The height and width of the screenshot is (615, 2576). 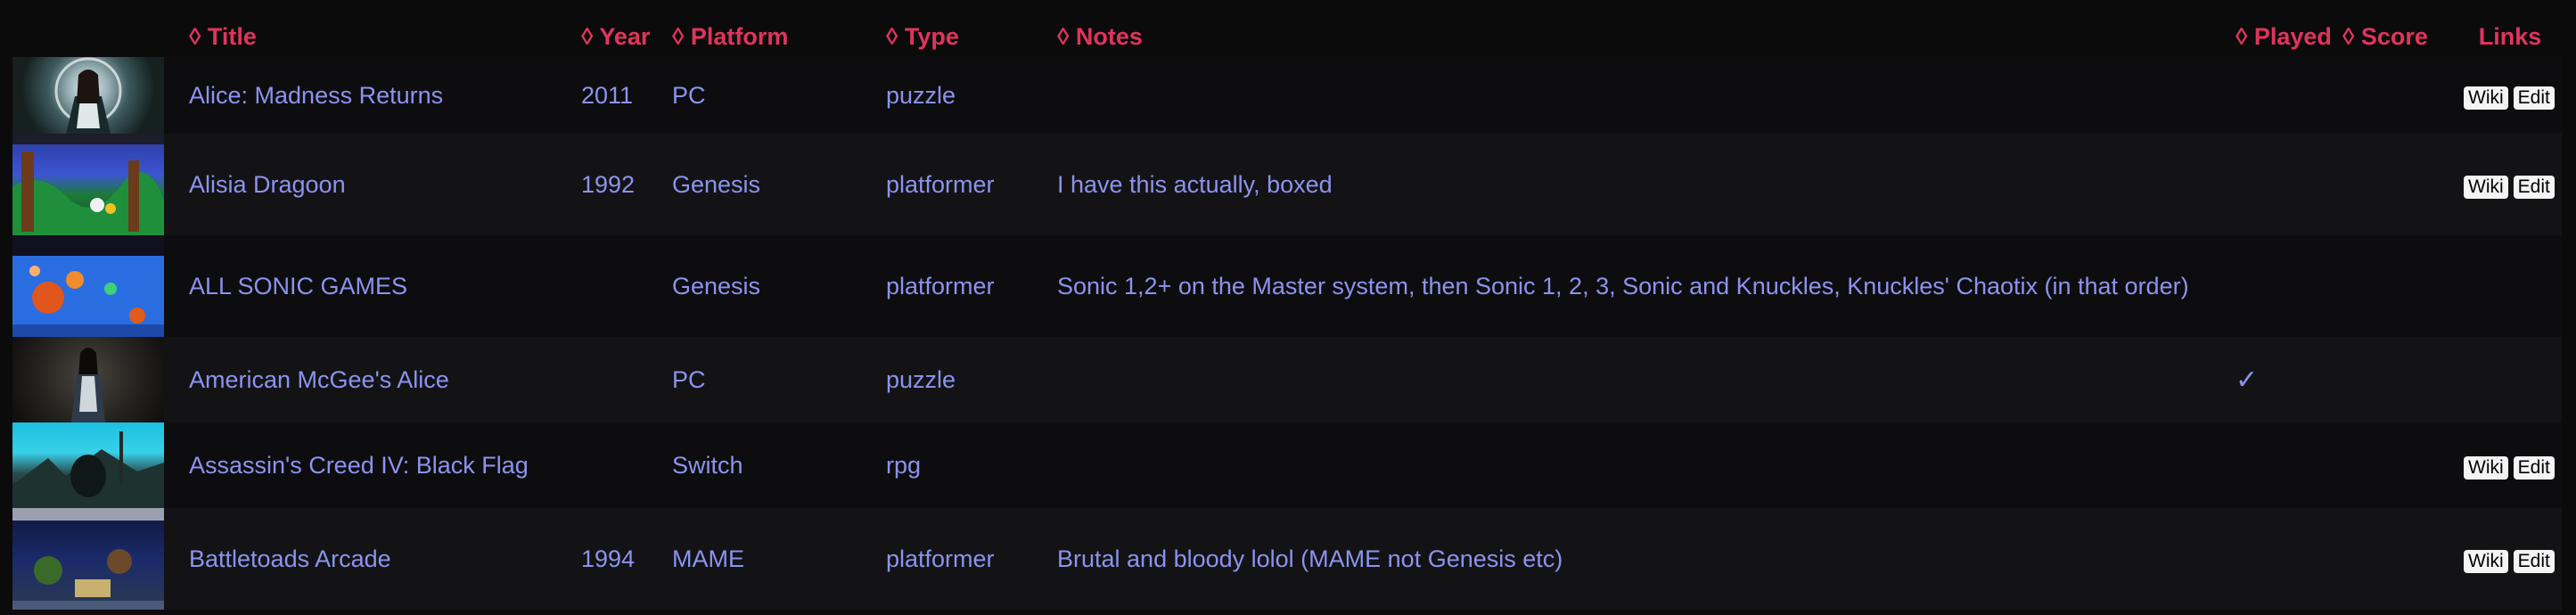 What do you see at coordinates (960, 36) in the screenshot?
I see `type-column-header: ◊ Type` at bounding box center [960, 36].